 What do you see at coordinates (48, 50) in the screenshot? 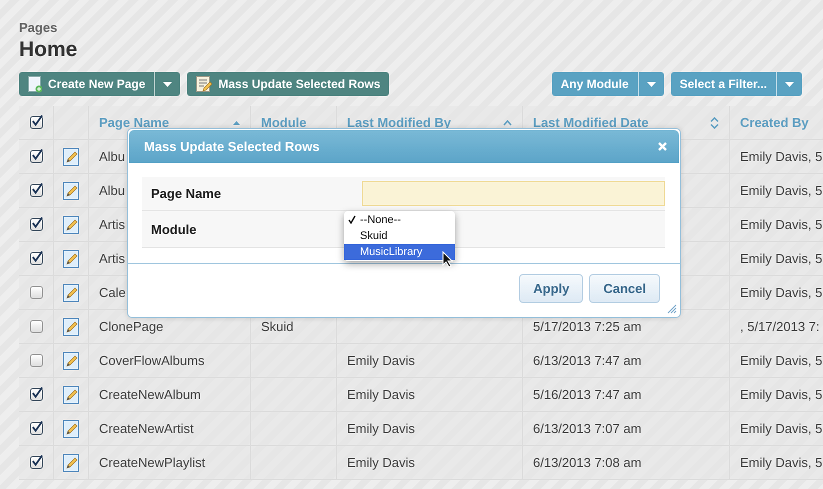
I see `page-title: Home` at bounding box center [48, 50].